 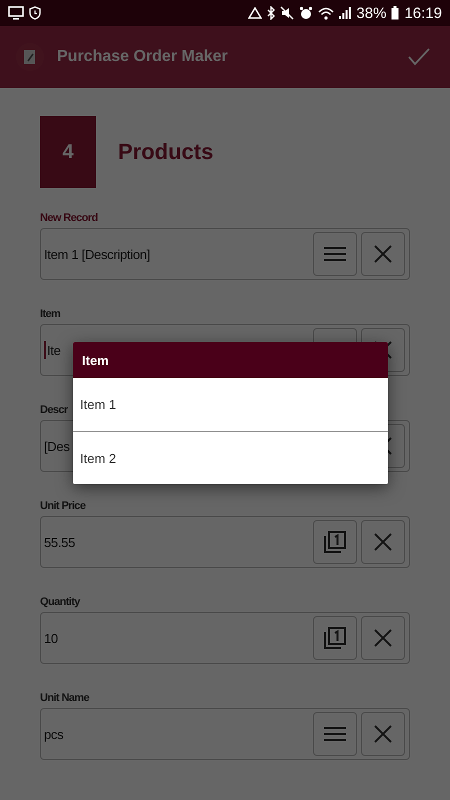 I want to click on step-number: 4, so click(x=68, y=152).